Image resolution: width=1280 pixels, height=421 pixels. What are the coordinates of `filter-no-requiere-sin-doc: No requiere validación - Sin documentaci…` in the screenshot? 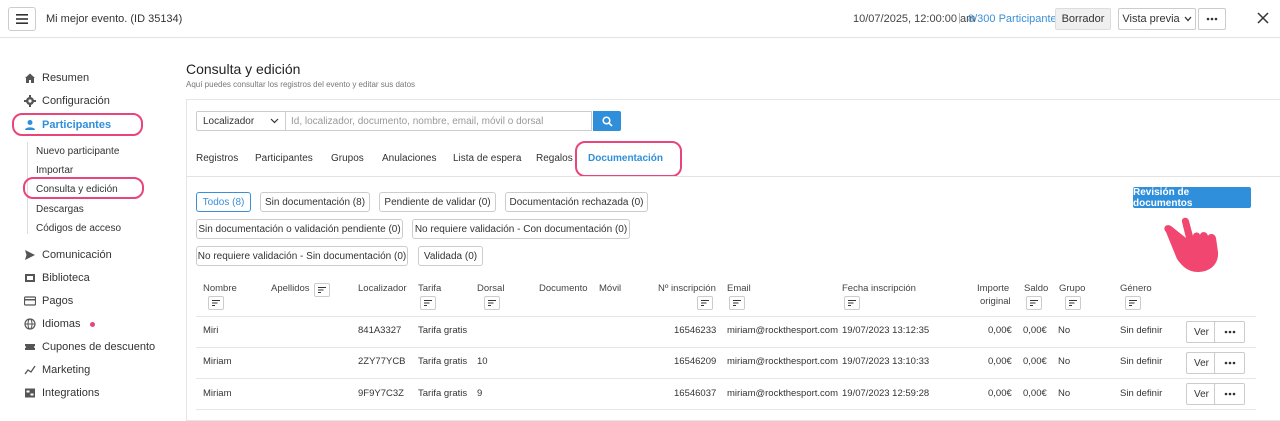 It's located at (302, 256).